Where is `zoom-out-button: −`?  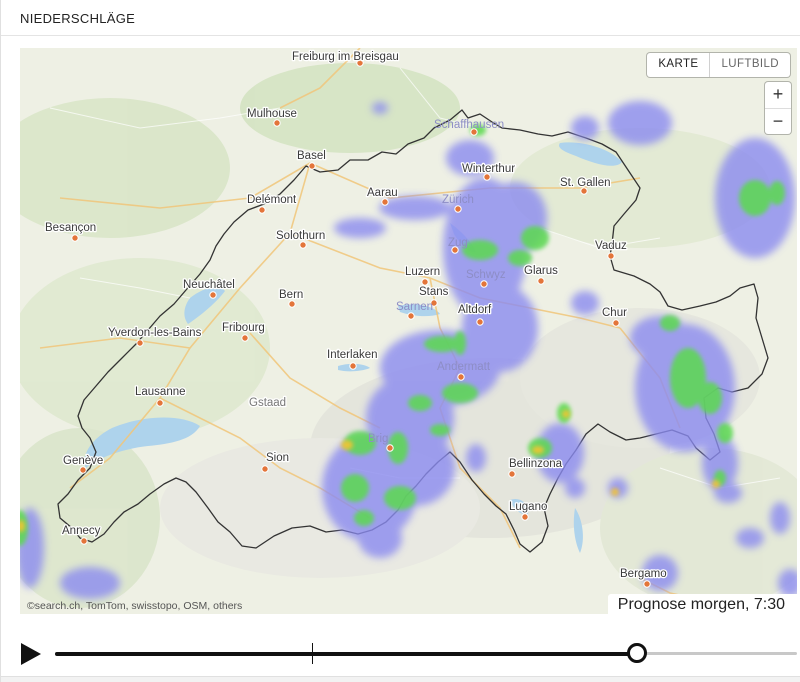 zoom-out-button: − is located at coordinates (778, 121).